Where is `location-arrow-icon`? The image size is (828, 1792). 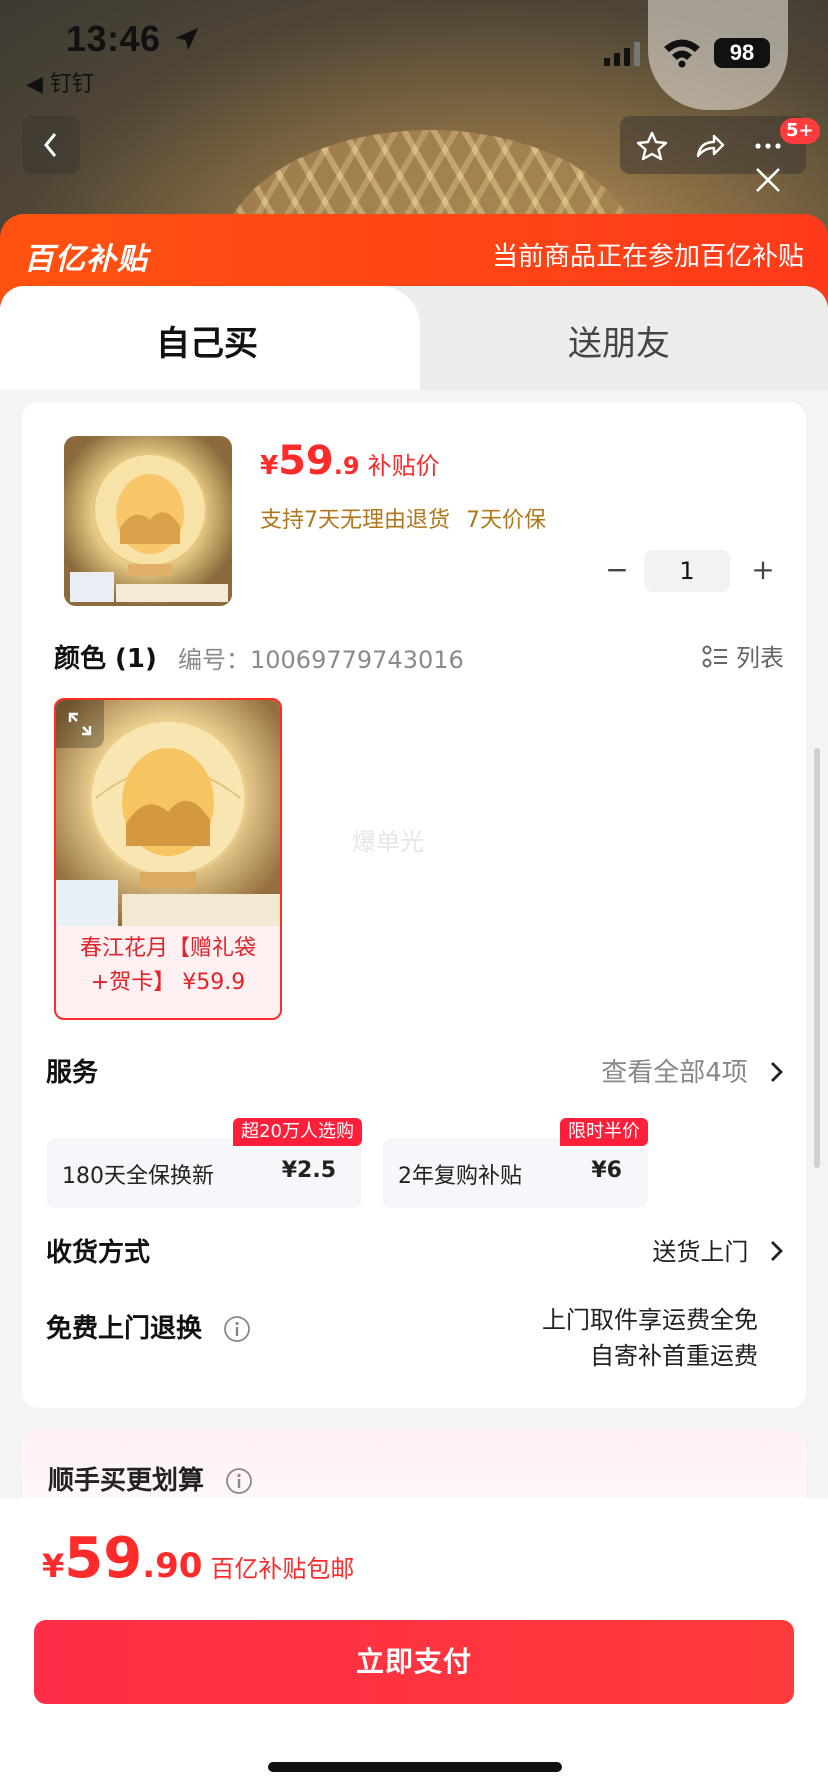 location-arrow-icon is located at coordinates (187, 39).